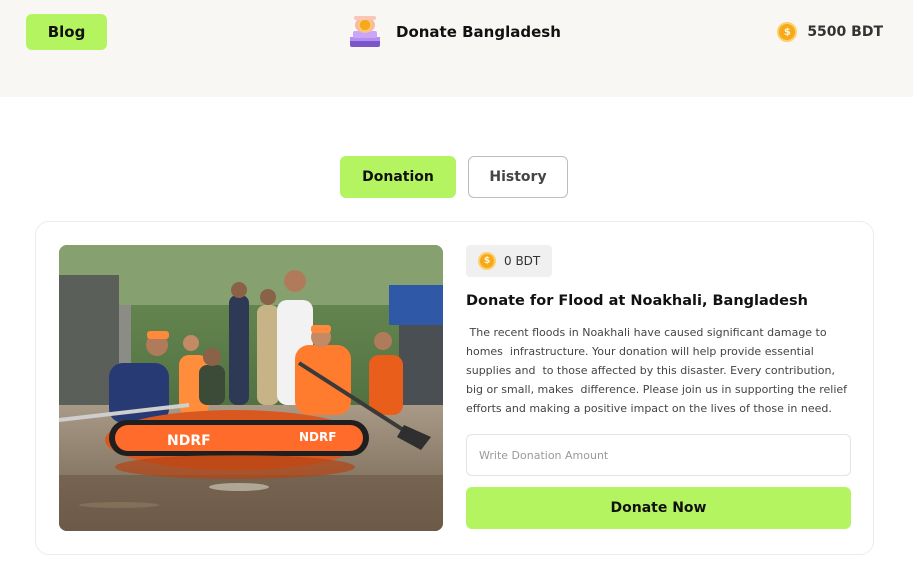  I want to click on raised-amount: 0 BDT, so click(522, 261).